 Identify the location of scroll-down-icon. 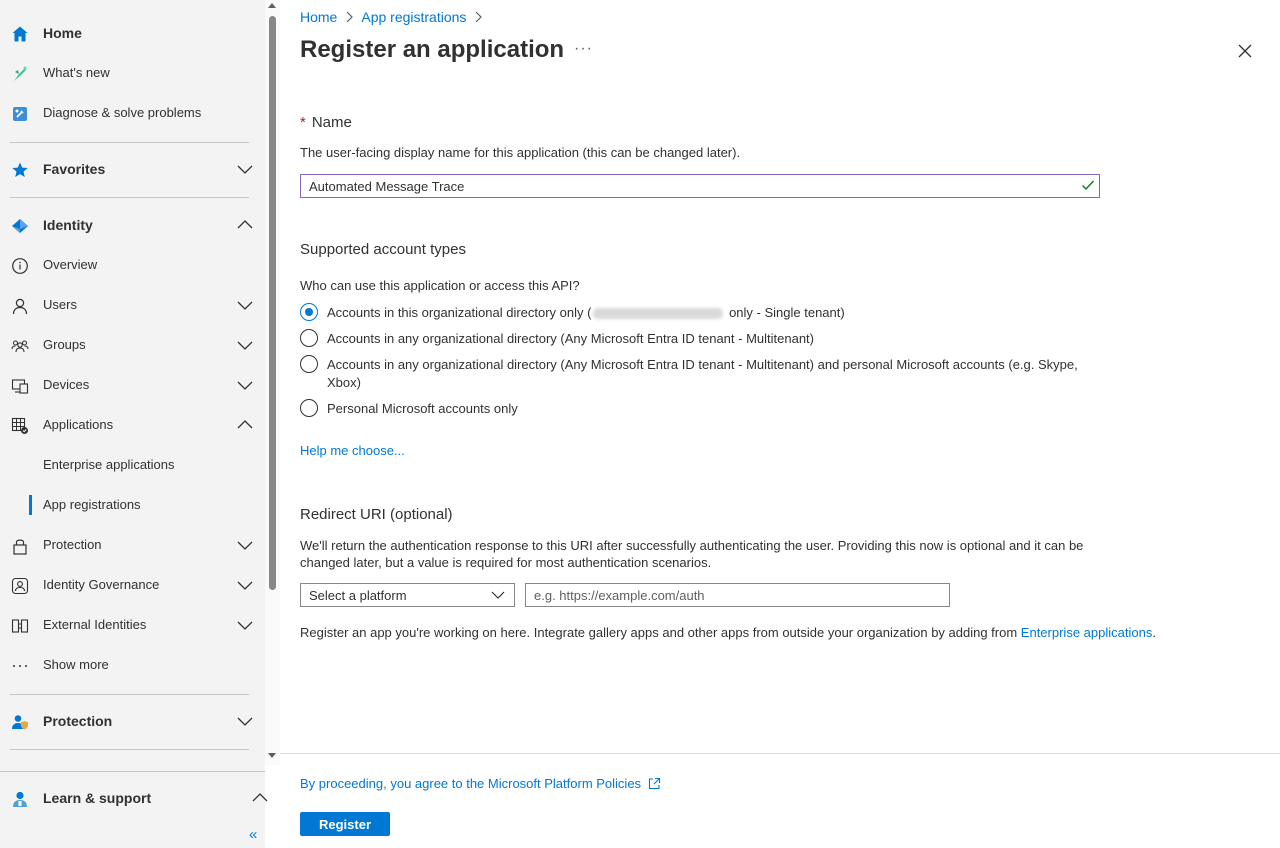
(272, 755).